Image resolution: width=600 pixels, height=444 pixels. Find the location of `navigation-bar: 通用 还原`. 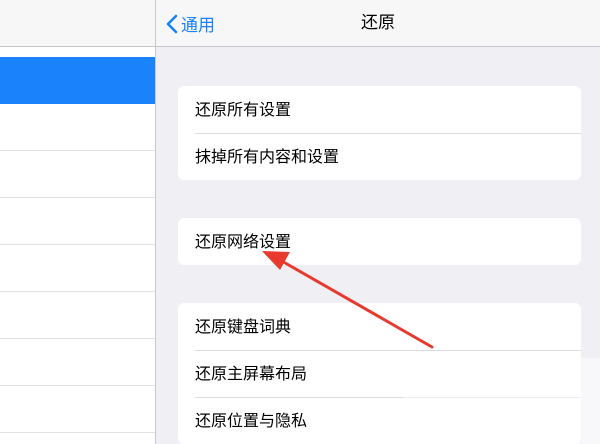

navigation-bar: 通用 还原 is located at coordinates (378, 23).